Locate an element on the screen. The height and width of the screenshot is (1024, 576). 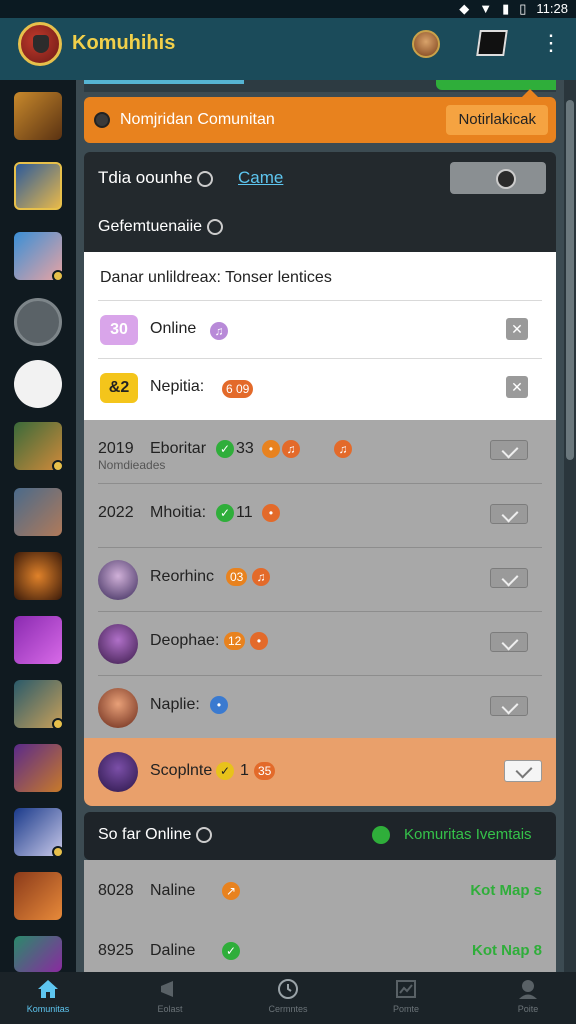
list-item: 2019 Eboritar ✓ 33 • ♫ ♫ Nomdieades is located at coordinates (320, 452).